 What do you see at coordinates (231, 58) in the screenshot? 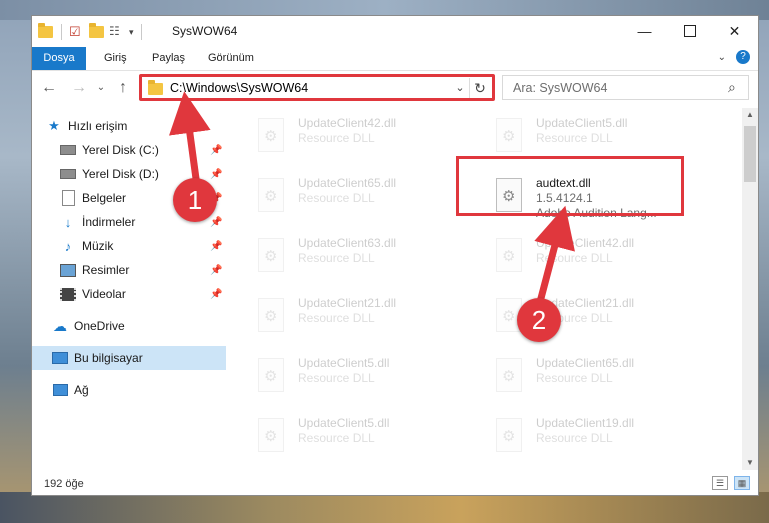
I see `tab-view: Görünüm` at bounding box center [231, 58].